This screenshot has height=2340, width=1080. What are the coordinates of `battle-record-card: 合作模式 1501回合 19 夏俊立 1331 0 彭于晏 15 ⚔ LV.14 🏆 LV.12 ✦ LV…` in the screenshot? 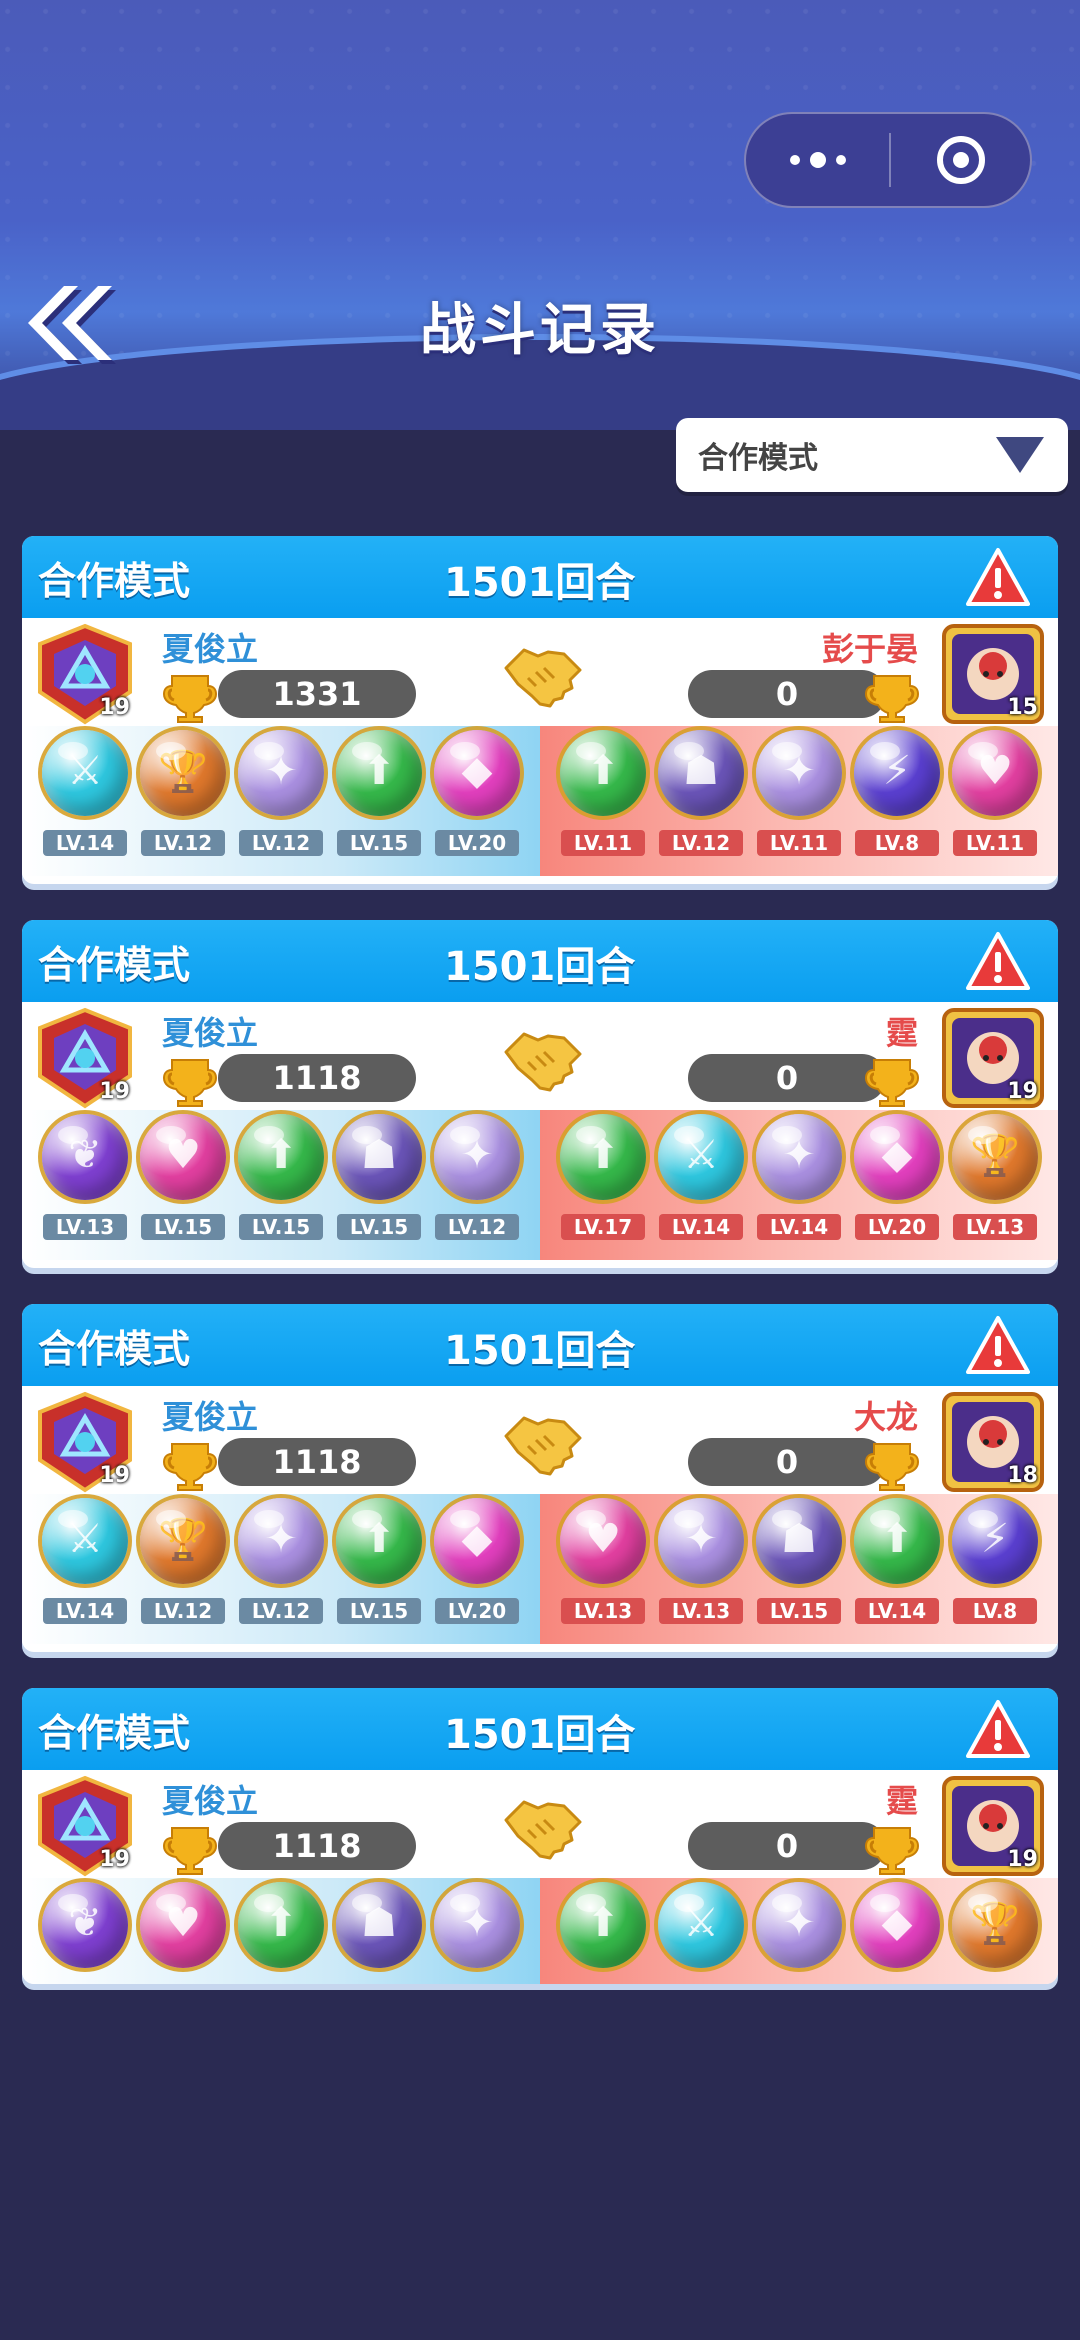 It's located at (540, 710).